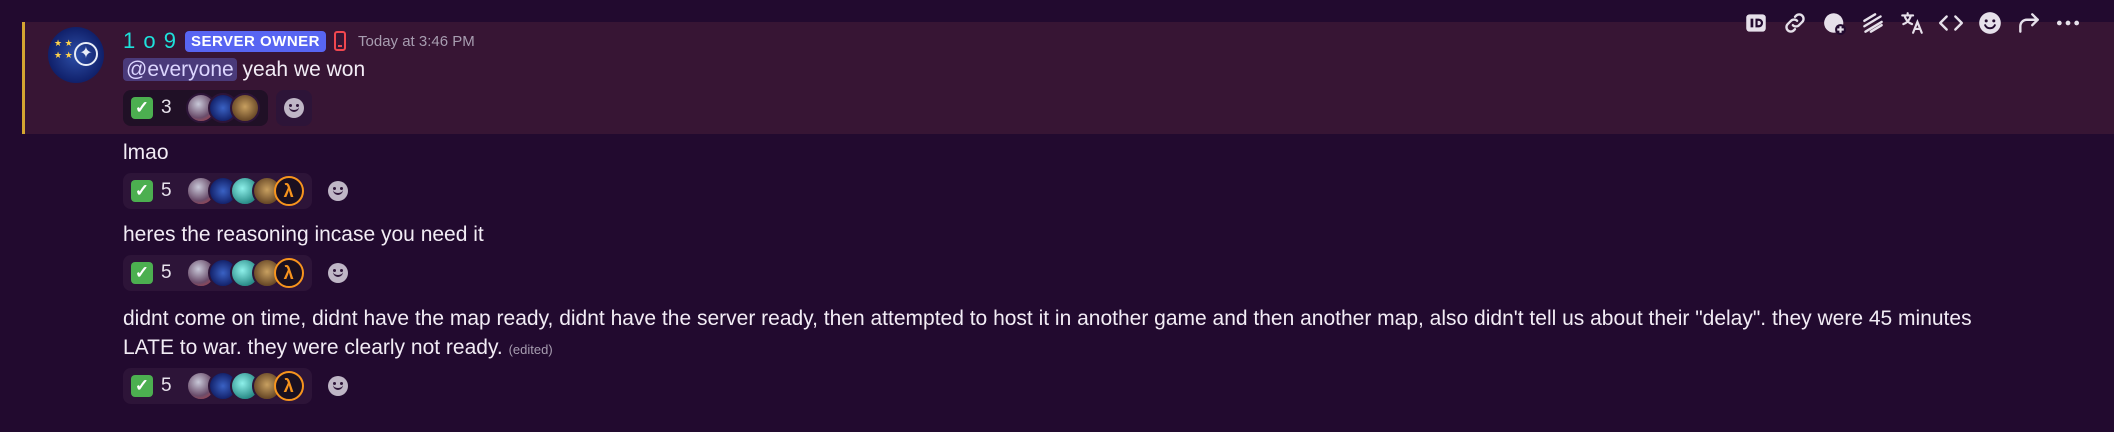  Describe the element at coordinates (222, 108) in the screenshot. I see `reactor-avatars` at that location.